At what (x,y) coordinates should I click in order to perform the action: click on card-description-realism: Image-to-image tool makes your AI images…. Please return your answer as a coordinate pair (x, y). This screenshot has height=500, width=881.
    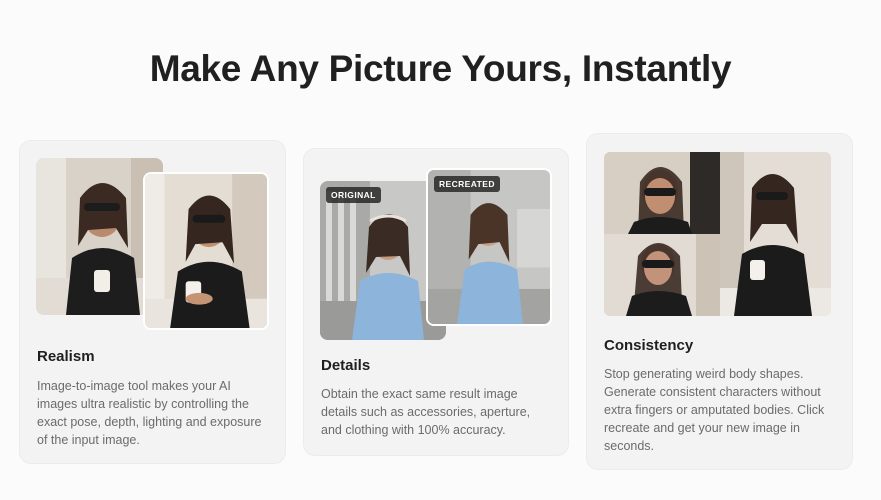
    Looking at the image, I should click on (149, 413).